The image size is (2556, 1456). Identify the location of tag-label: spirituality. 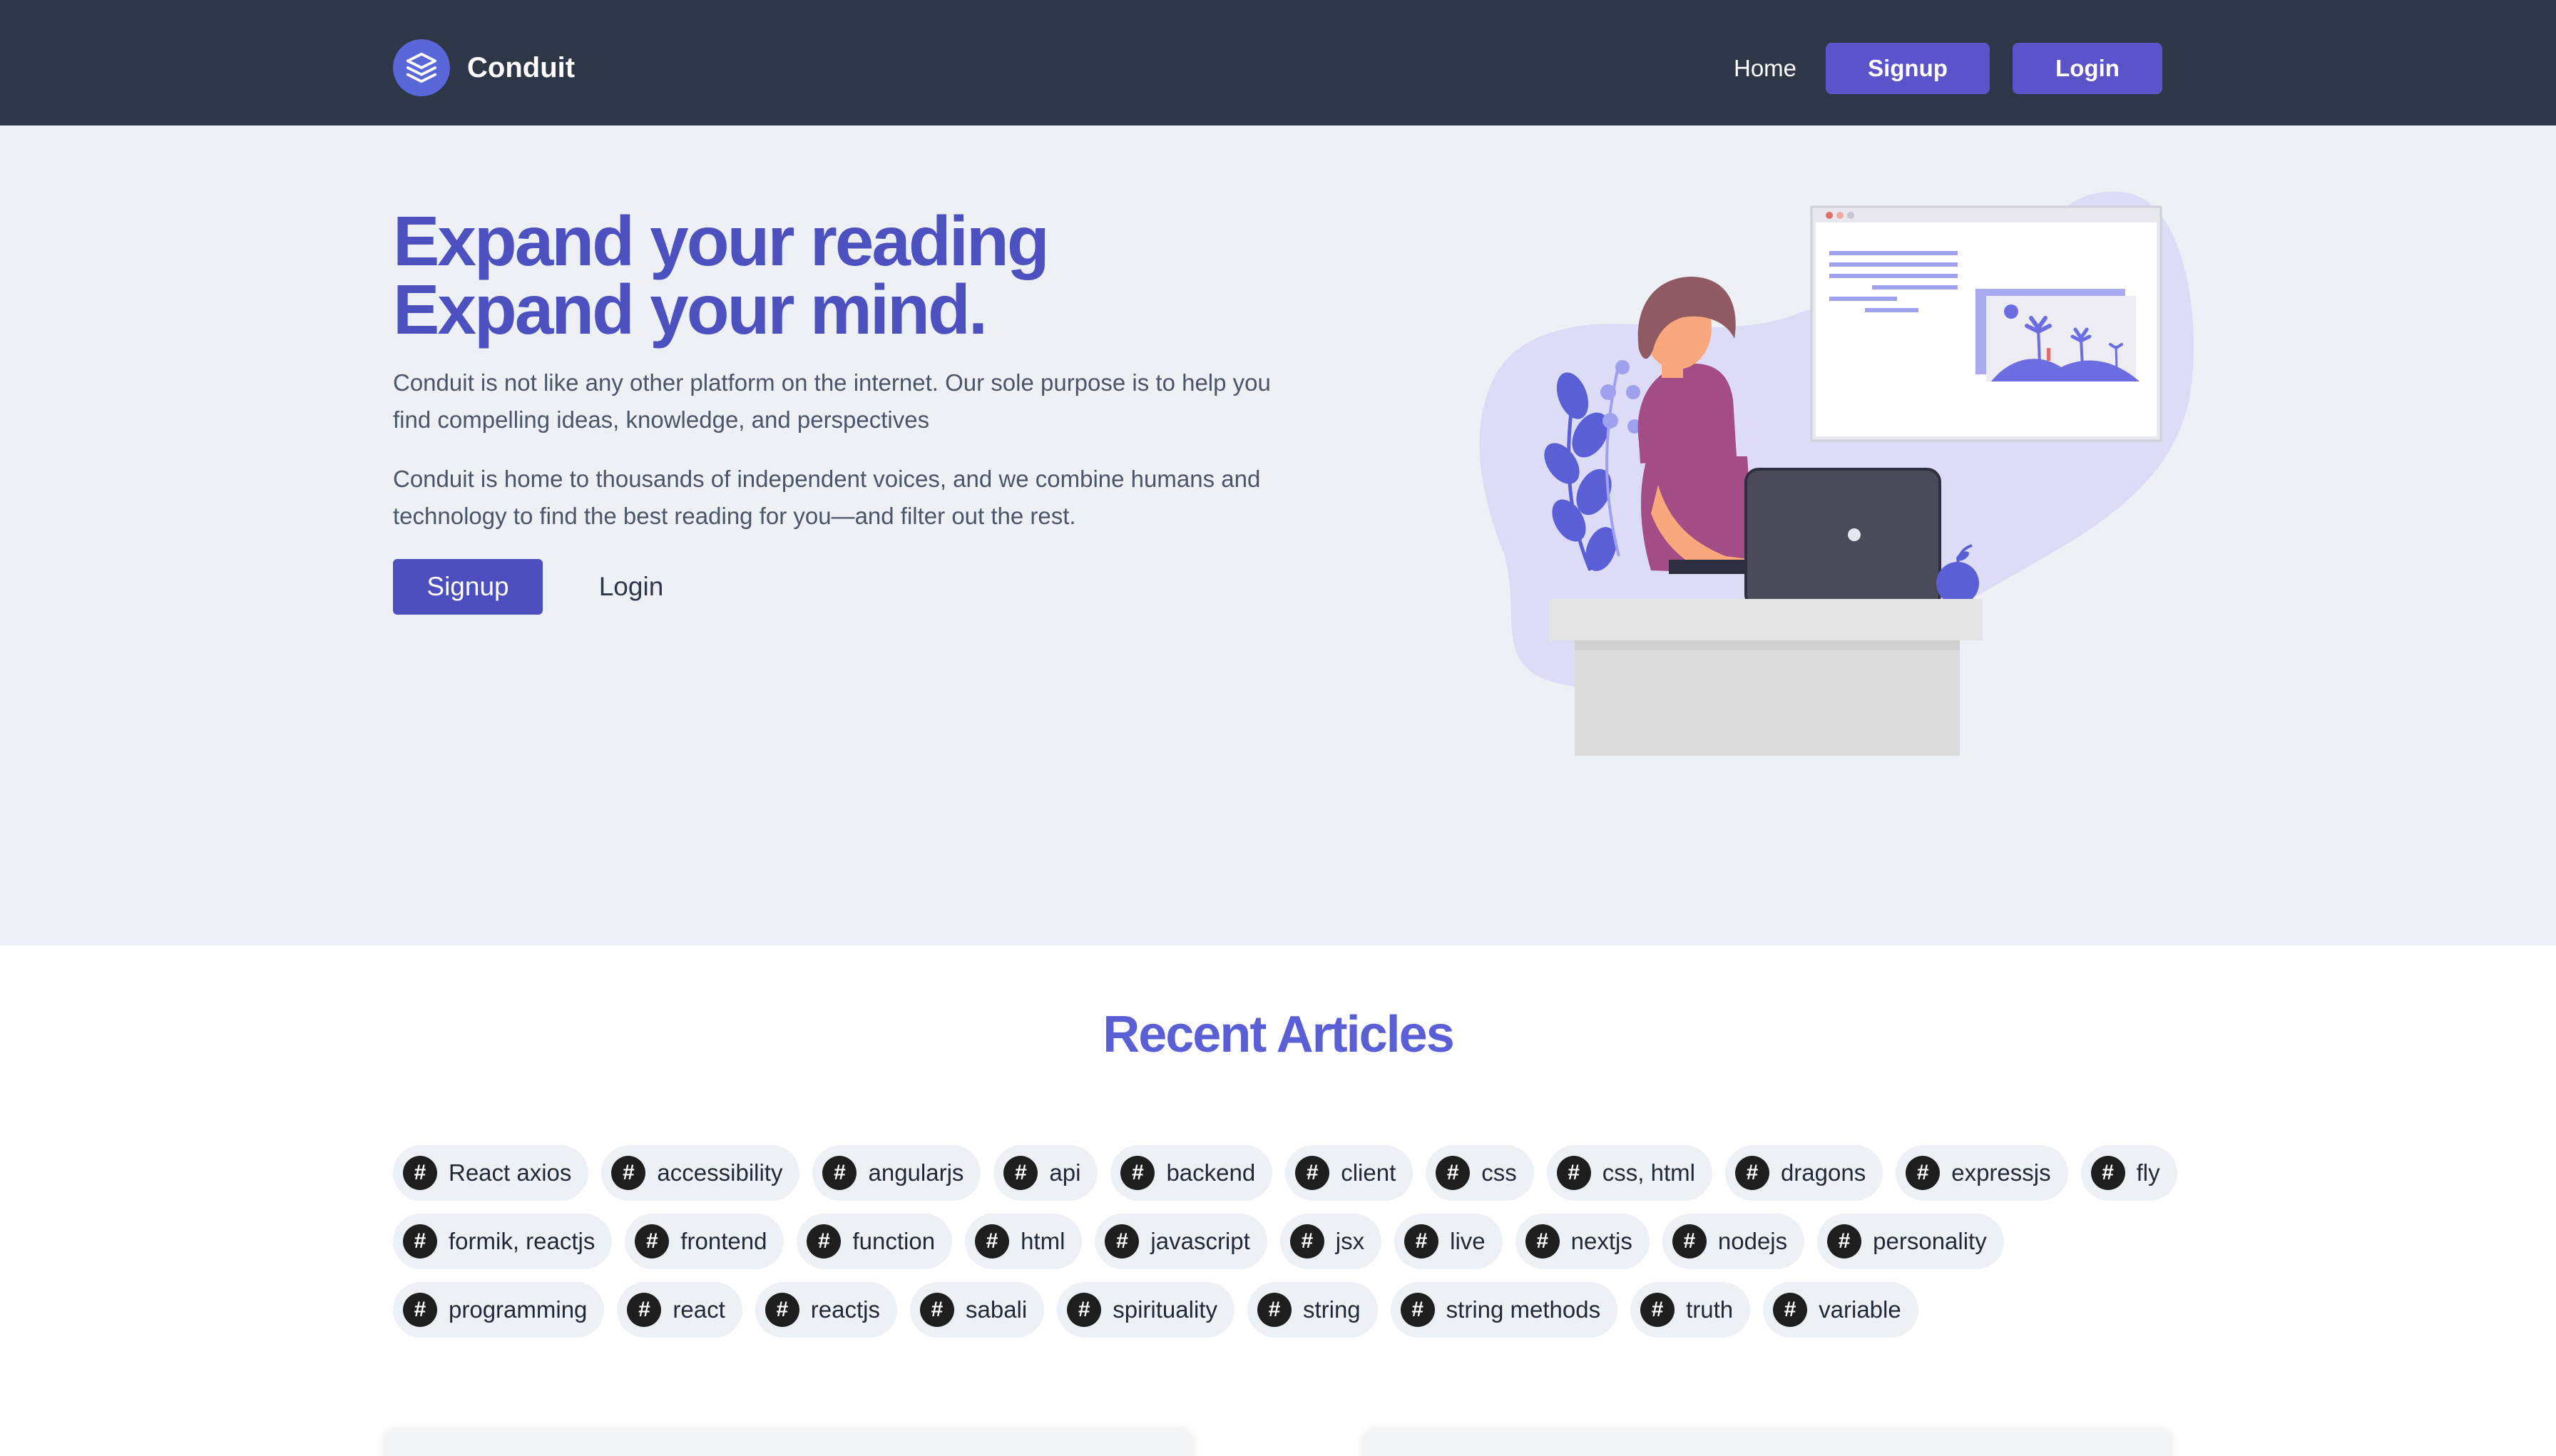
(1165, 1309).